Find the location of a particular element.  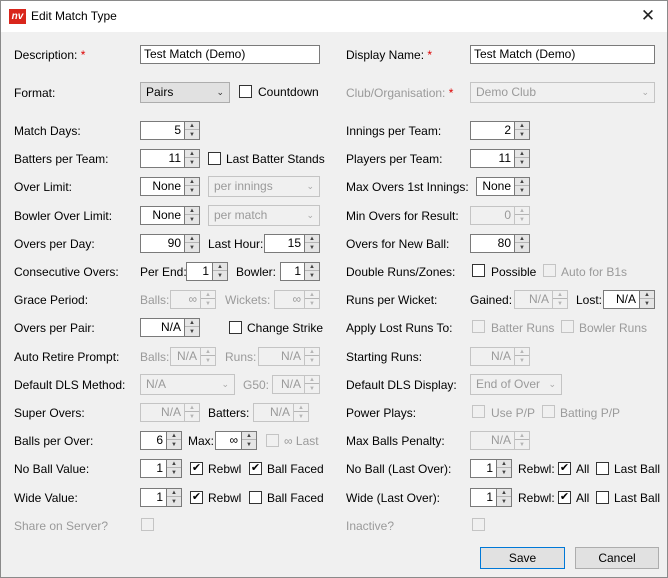

last-hour-spinner: 15 ▲ ▼ is located at coordinates (292, 243).